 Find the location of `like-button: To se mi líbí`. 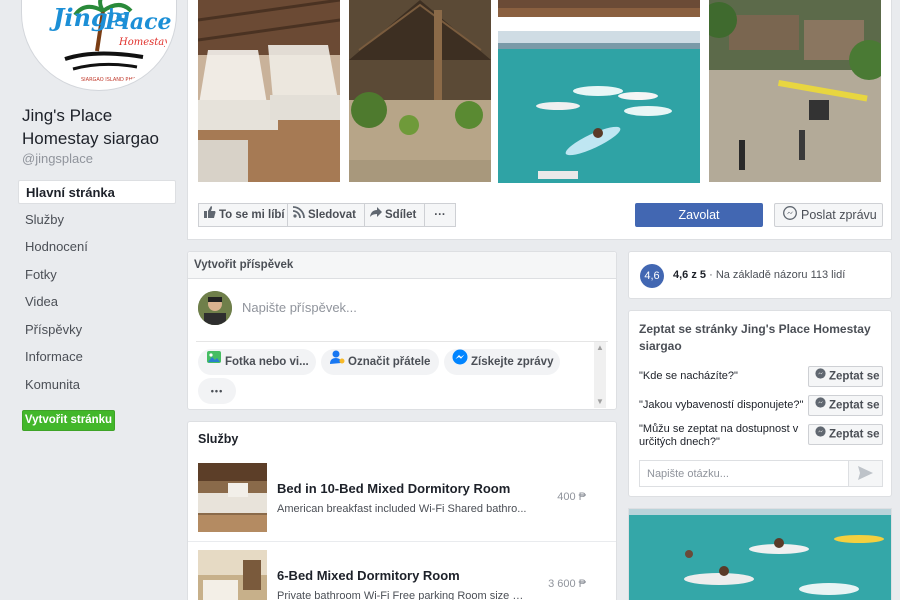

like-button: To se mi líbí is located at coordinates (243, 215).